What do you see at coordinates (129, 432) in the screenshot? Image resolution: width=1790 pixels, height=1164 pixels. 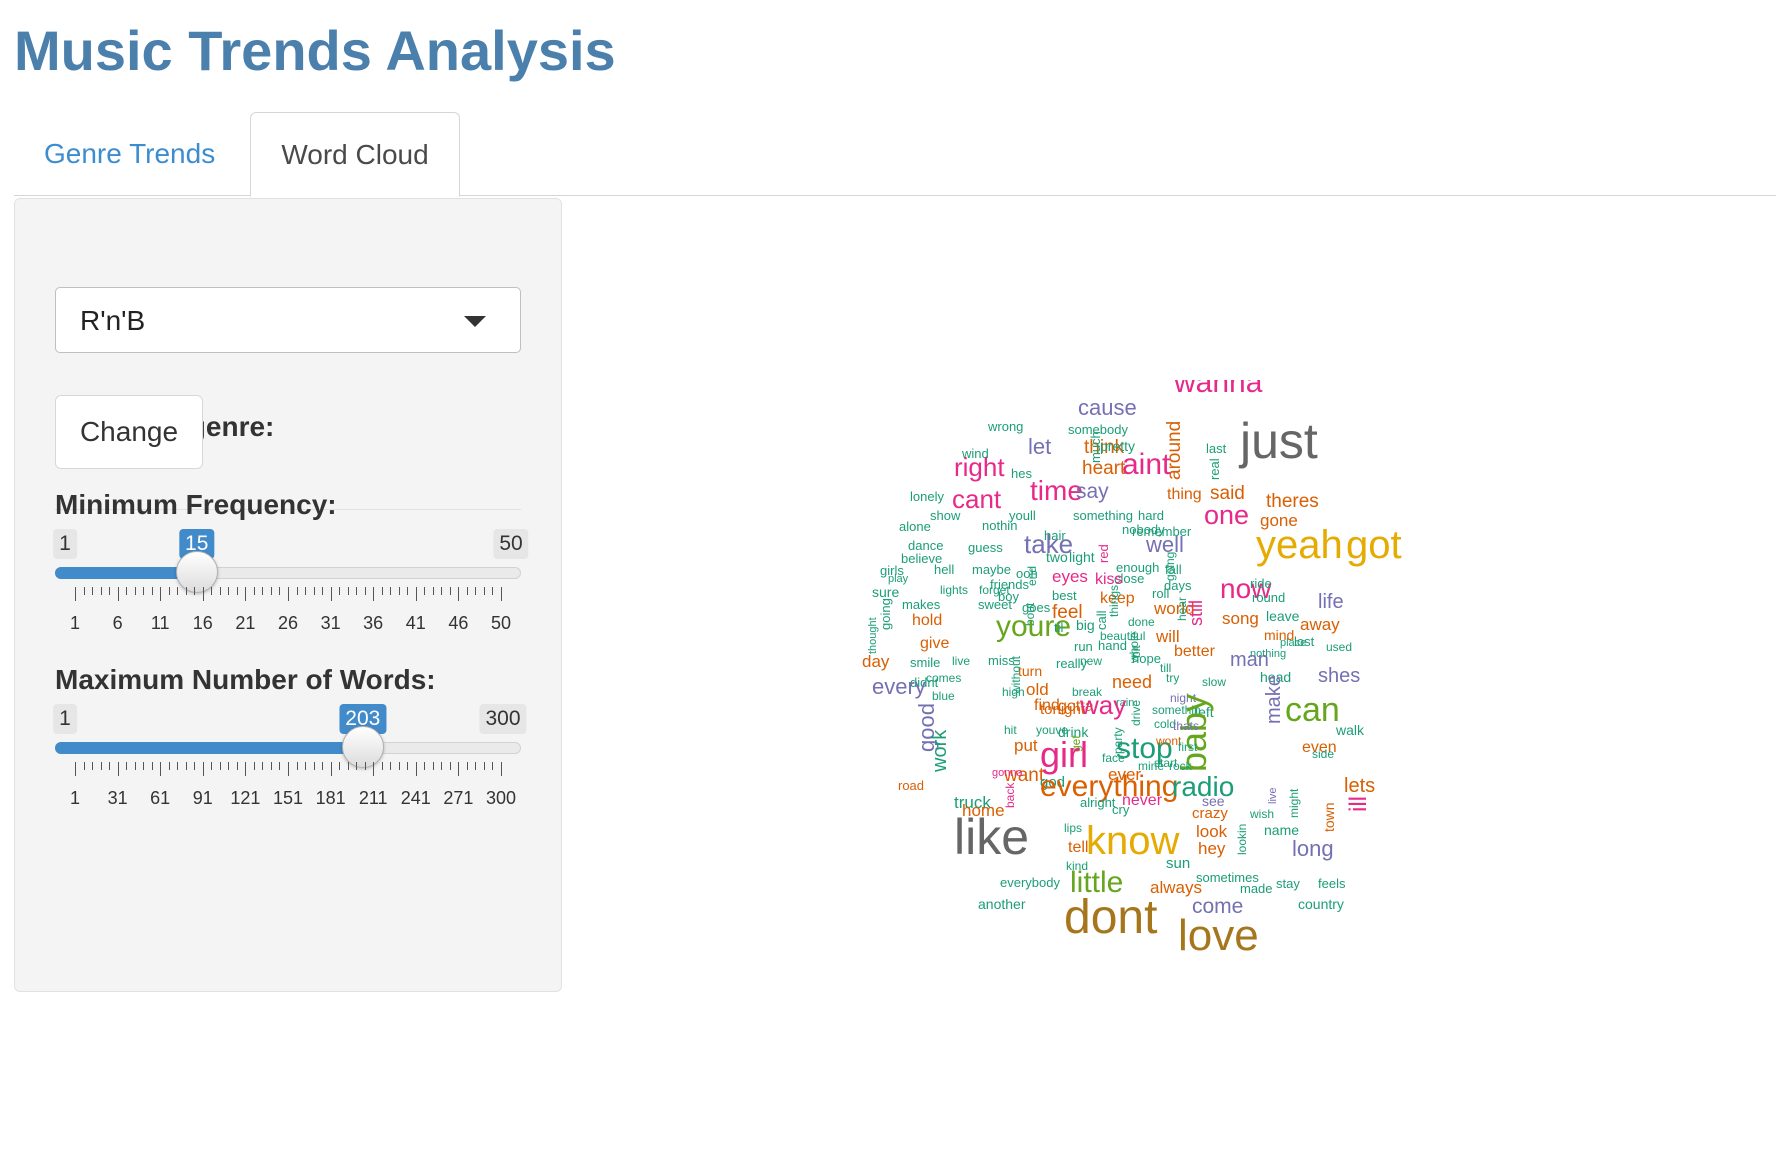 I see `change-button: Change` at bounding box center [129, 432].